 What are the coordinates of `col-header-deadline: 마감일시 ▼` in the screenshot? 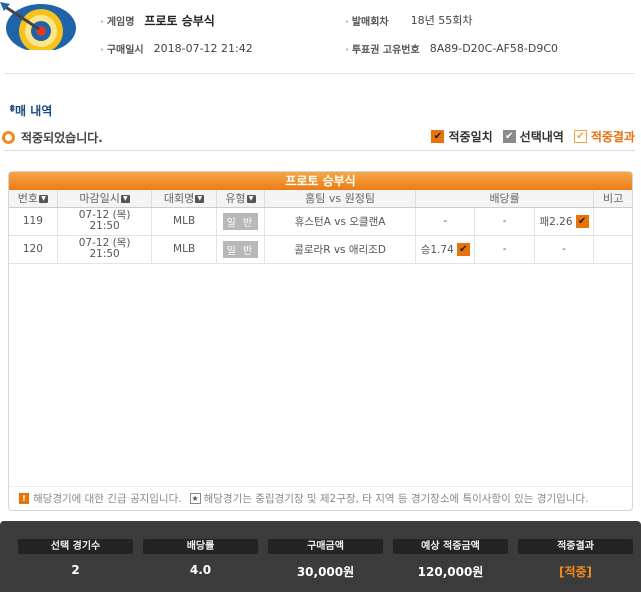 It's located at (105, 199).